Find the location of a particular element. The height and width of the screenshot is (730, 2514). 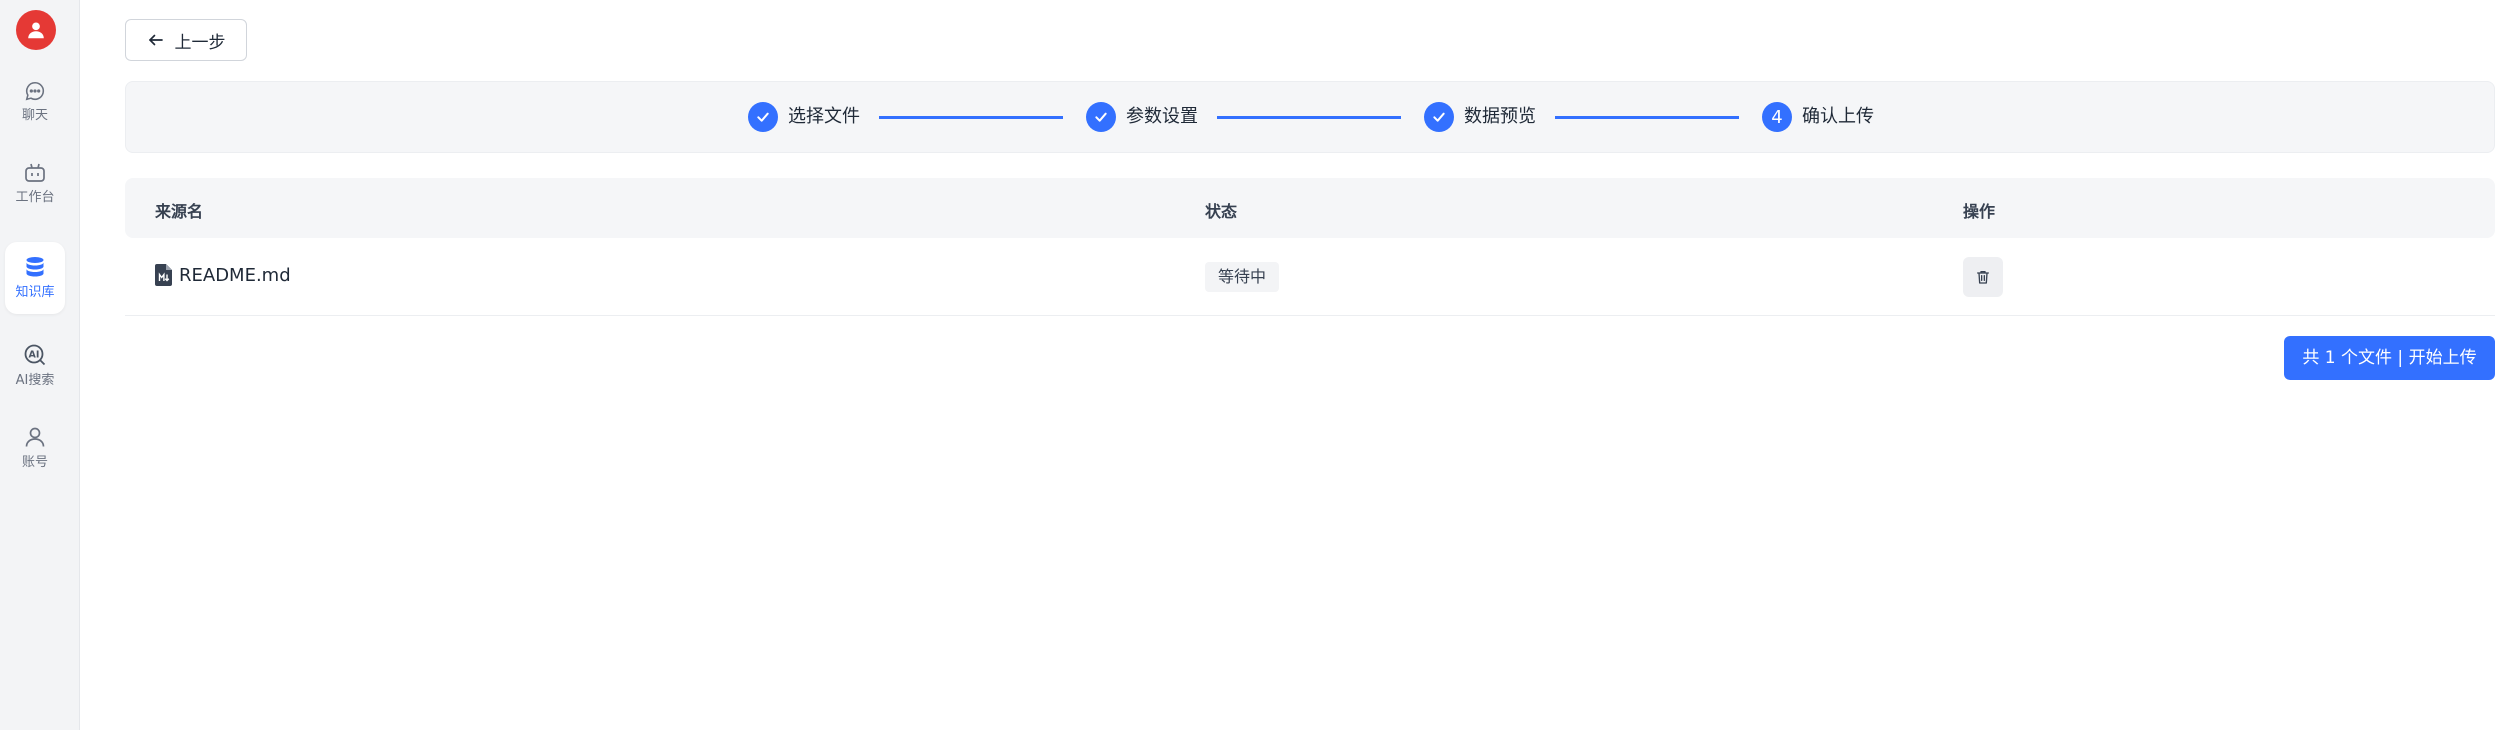

svg-text: AI is located at coordinates (34, 355).